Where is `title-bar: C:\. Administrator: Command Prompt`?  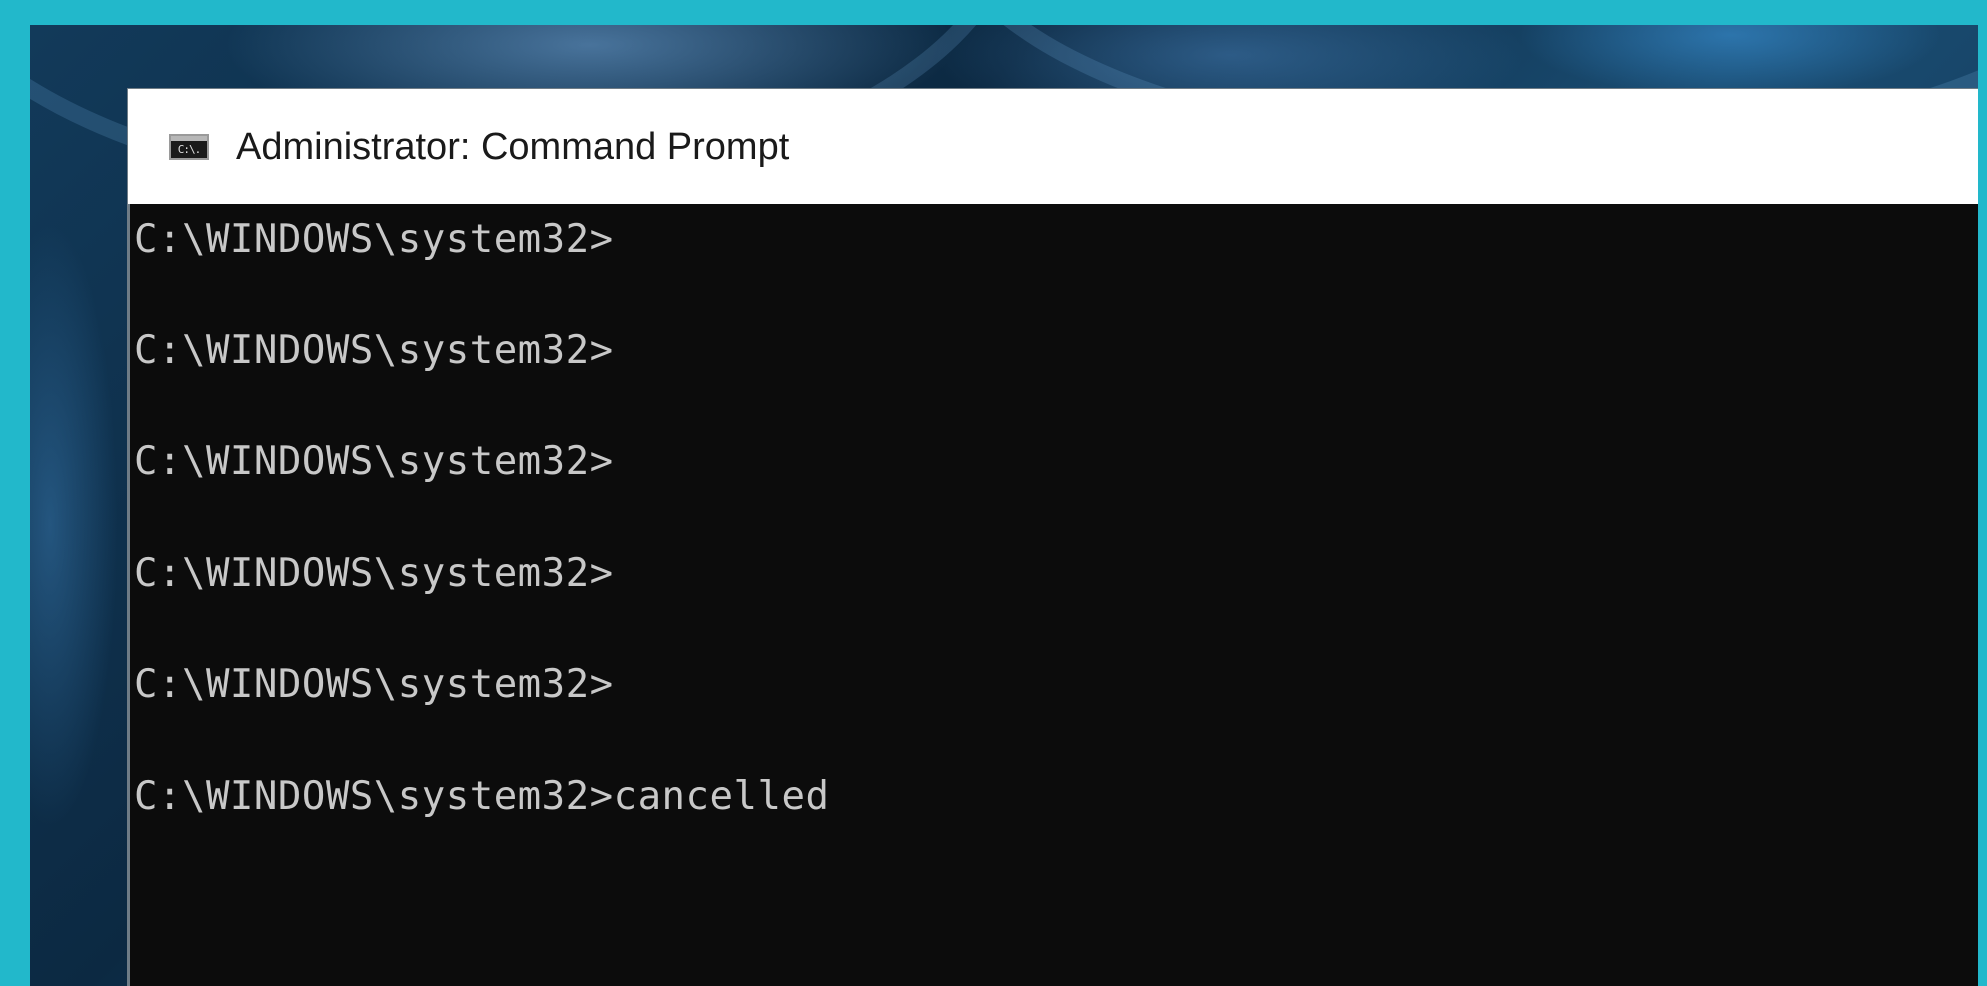
title-bar: C:\. Administrator: Command Prompt is located at coordinates (1053, 146).